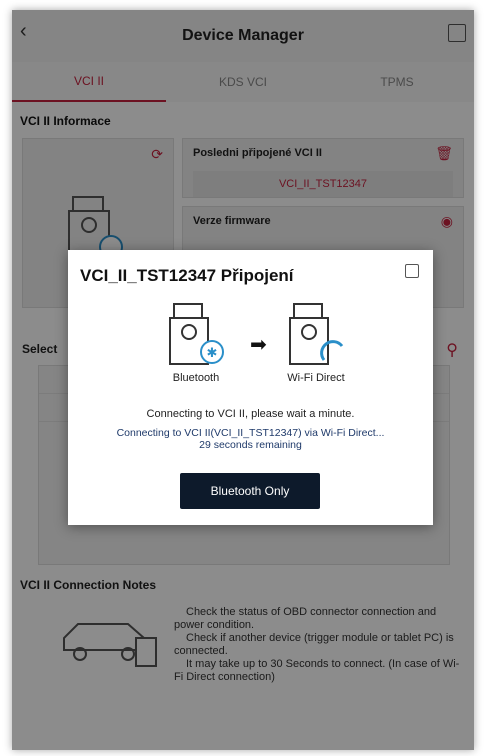 The height and width of the screenshot is (756, 486). Describe the element at coordinates (250, 445) in the screenshot. I see `countdown-text: 29 seconds remaining` at that location.